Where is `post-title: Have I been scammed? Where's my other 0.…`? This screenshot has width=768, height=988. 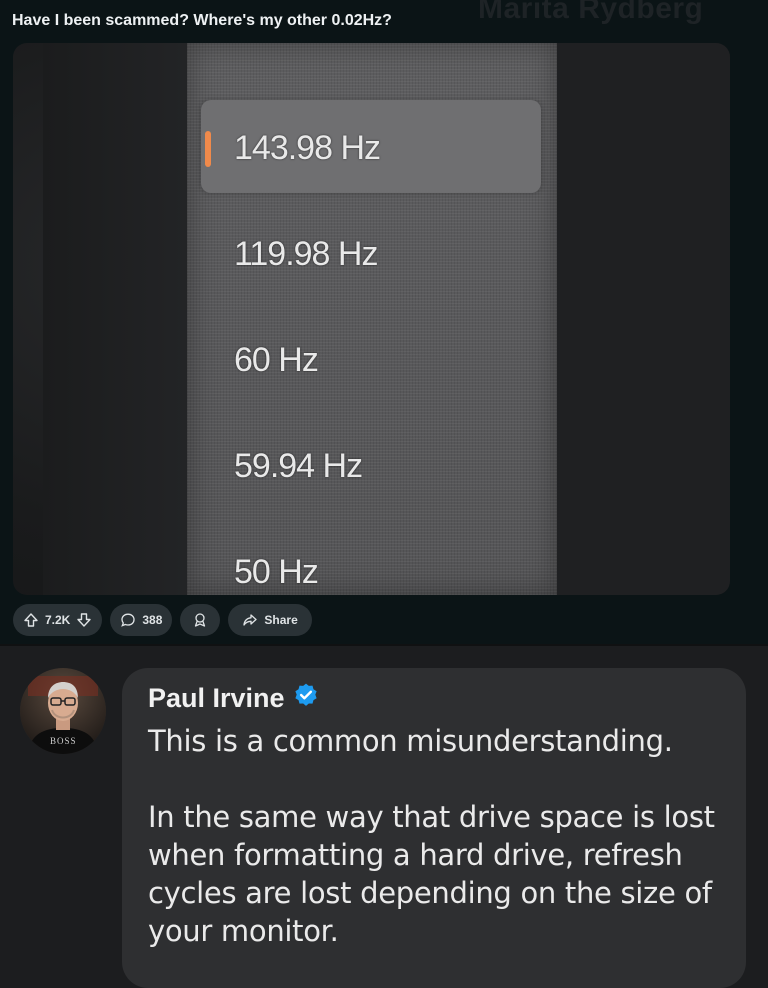
post-title: Have I been scammed? Where's my other 0.… is located at coordinates (202, 21).